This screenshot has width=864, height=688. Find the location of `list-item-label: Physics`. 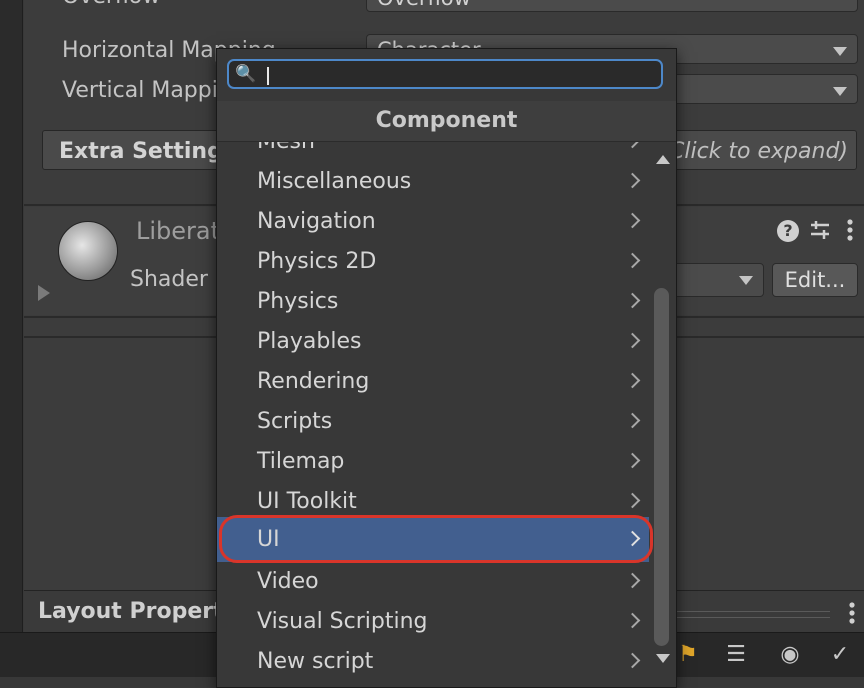

list-item-label: Physics is located at coordinates (298, 301).